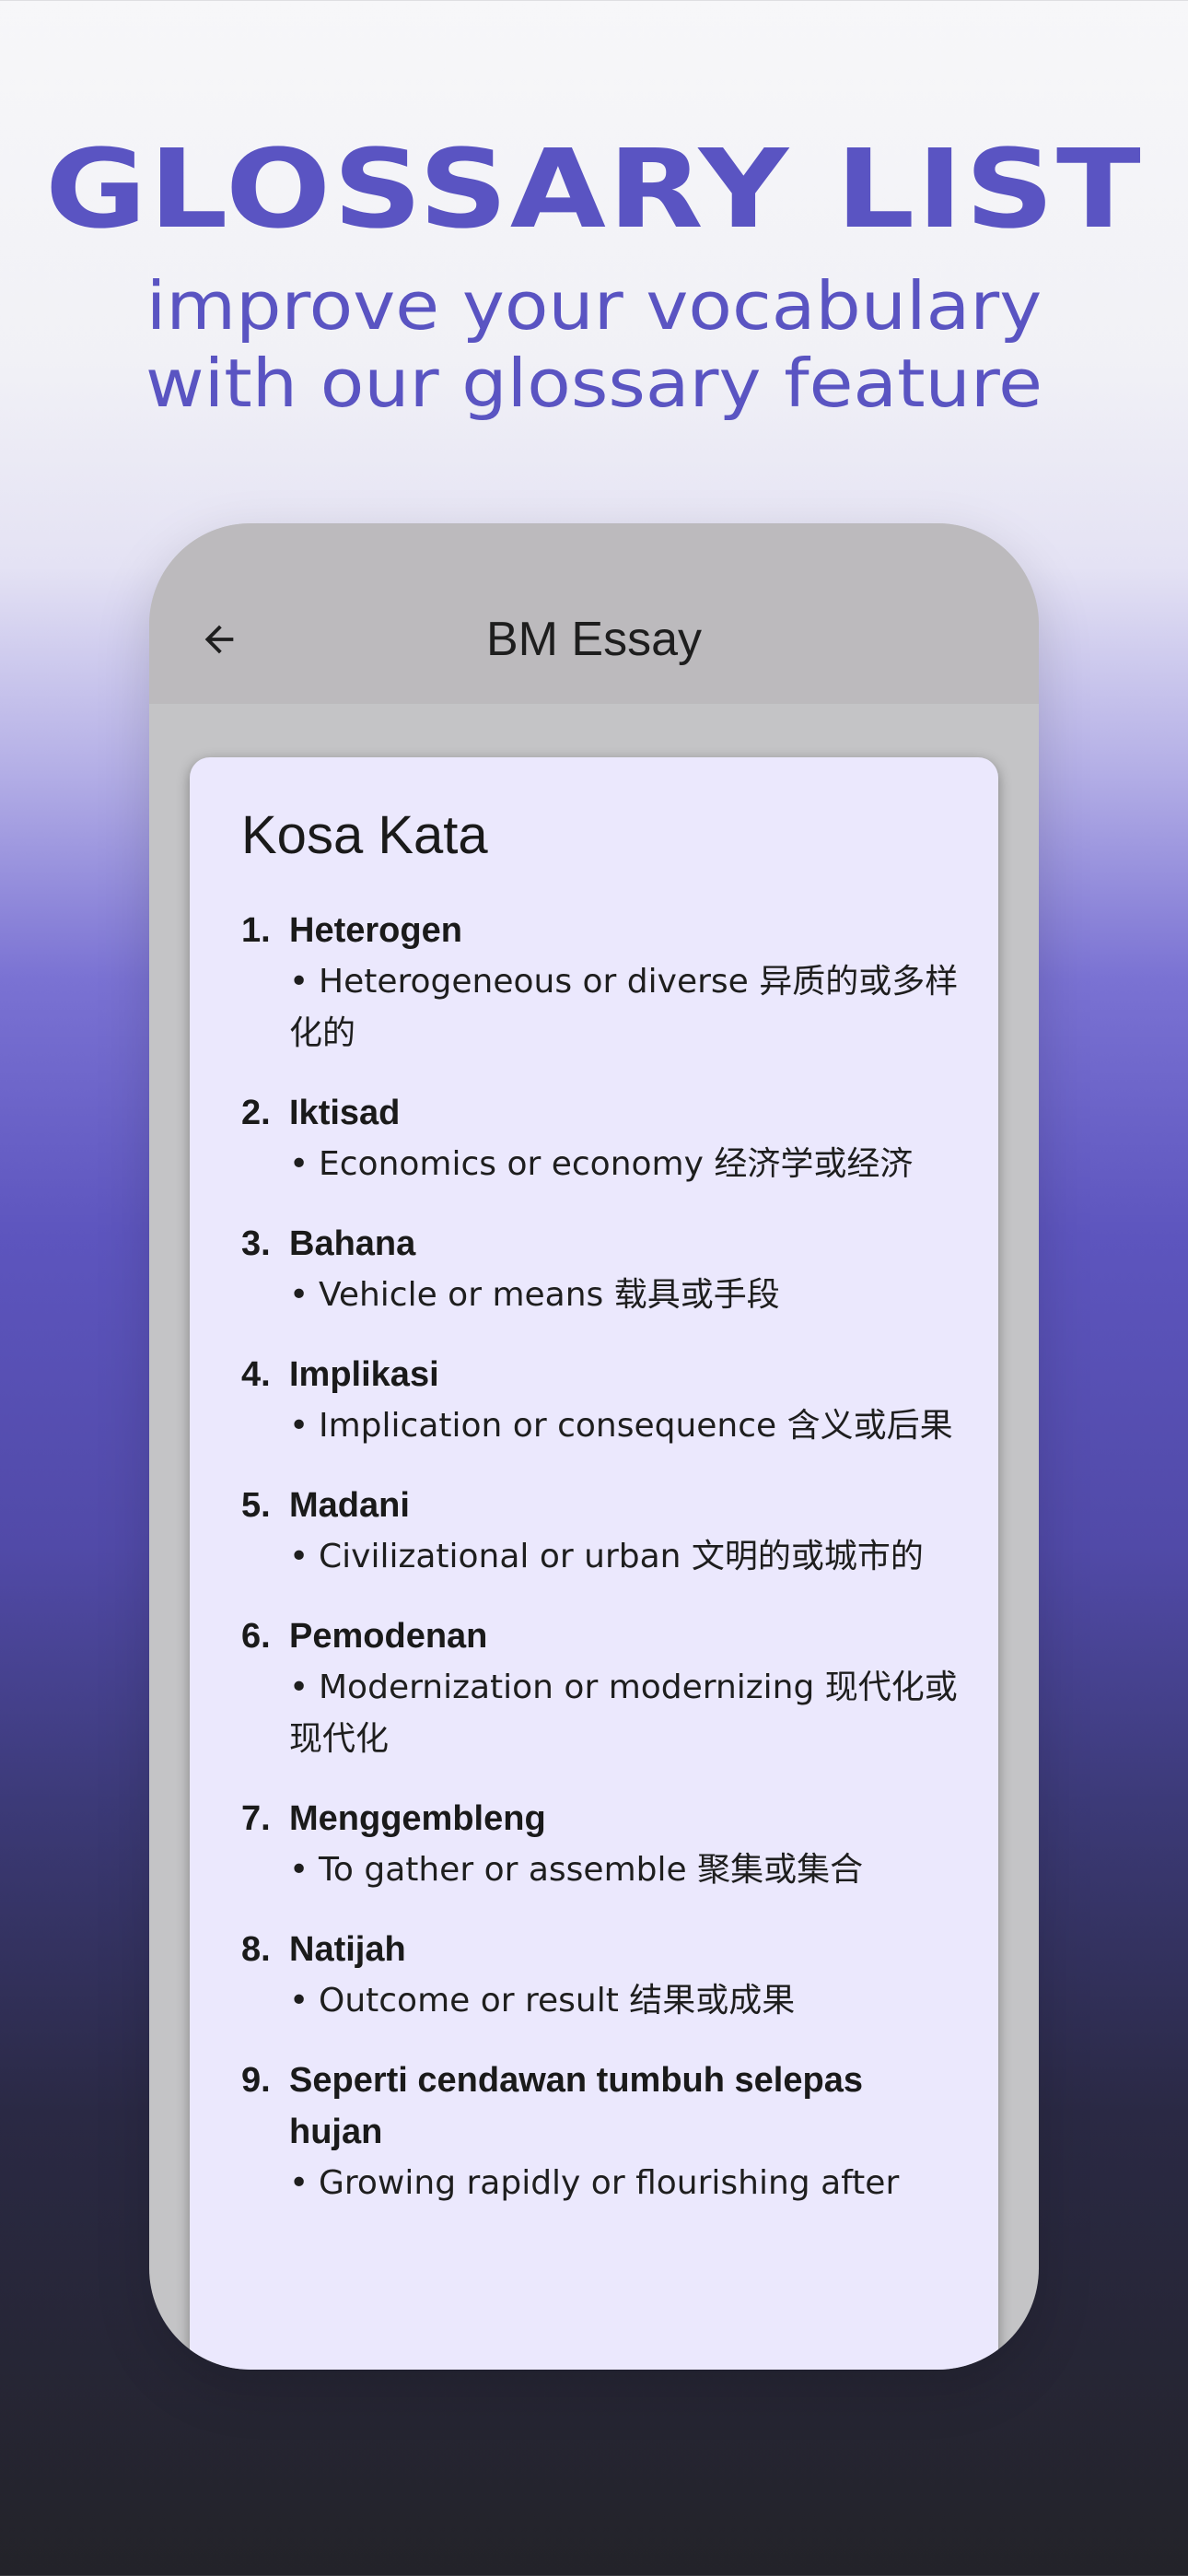 This screenshot has height=2576, width=1188. I want to click on glossary-meaning: • Economics or economy 经济学或经济, so click(600, 1164).